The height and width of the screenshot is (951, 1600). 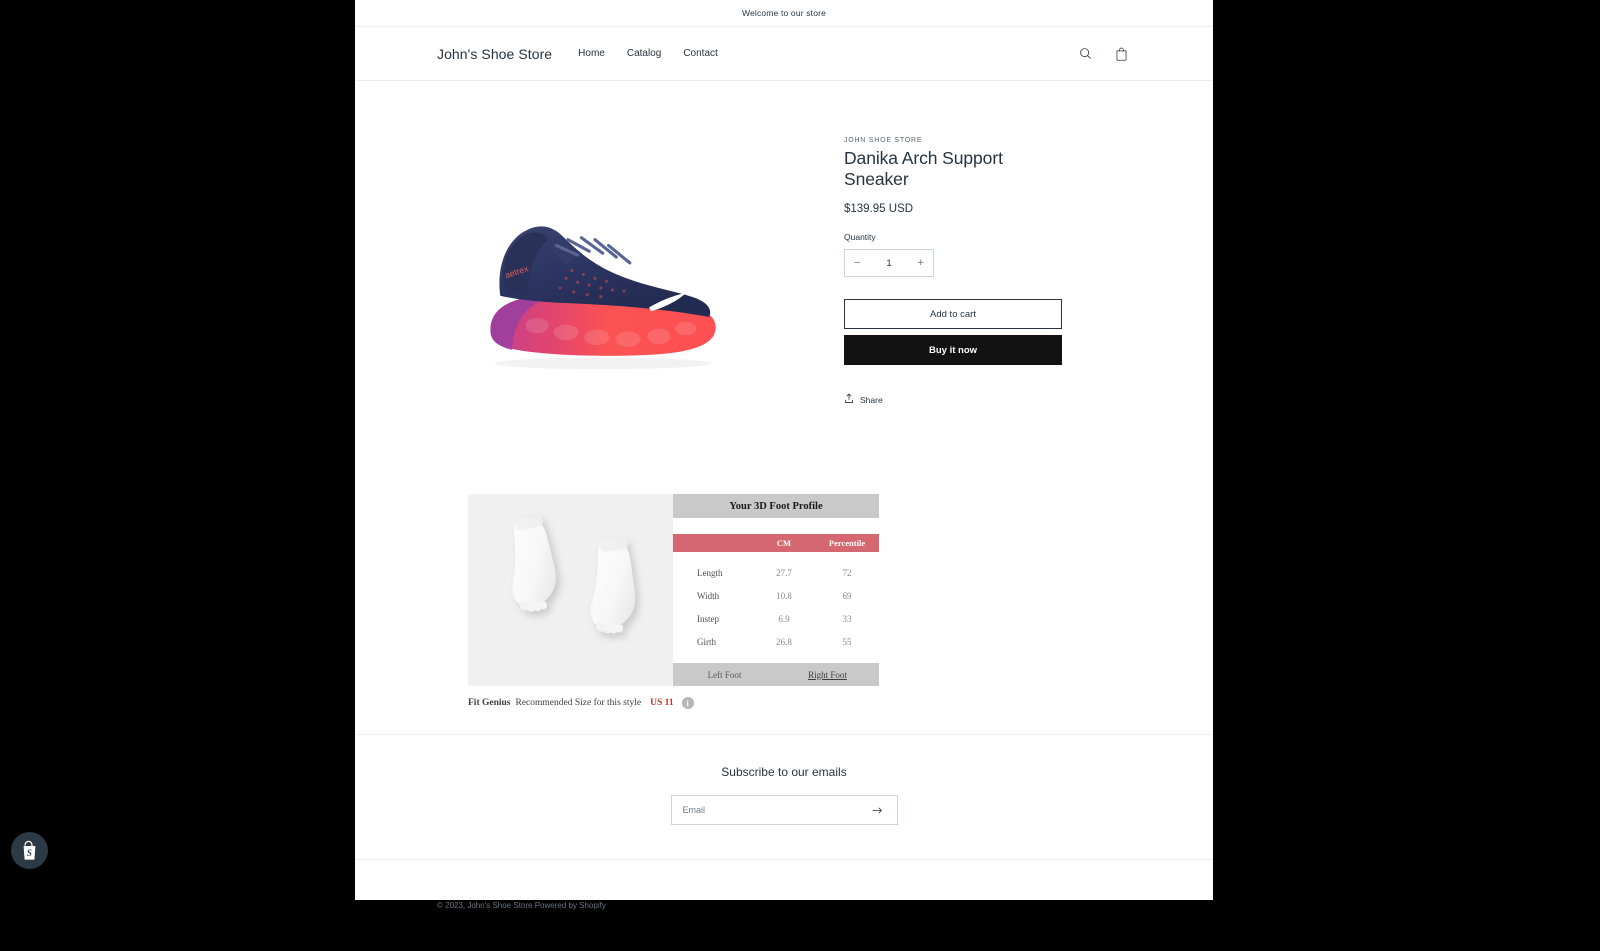 I want to click on fit-genius-brand: Fit Genius, so click(x=489, y=703).